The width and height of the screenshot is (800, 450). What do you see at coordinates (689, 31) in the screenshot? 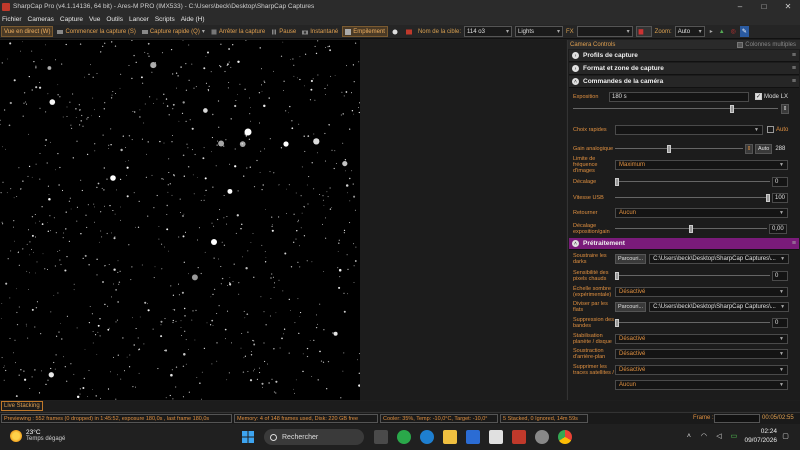
I see `zoom-select: Auto ▾` at bounding box center [689, 31].